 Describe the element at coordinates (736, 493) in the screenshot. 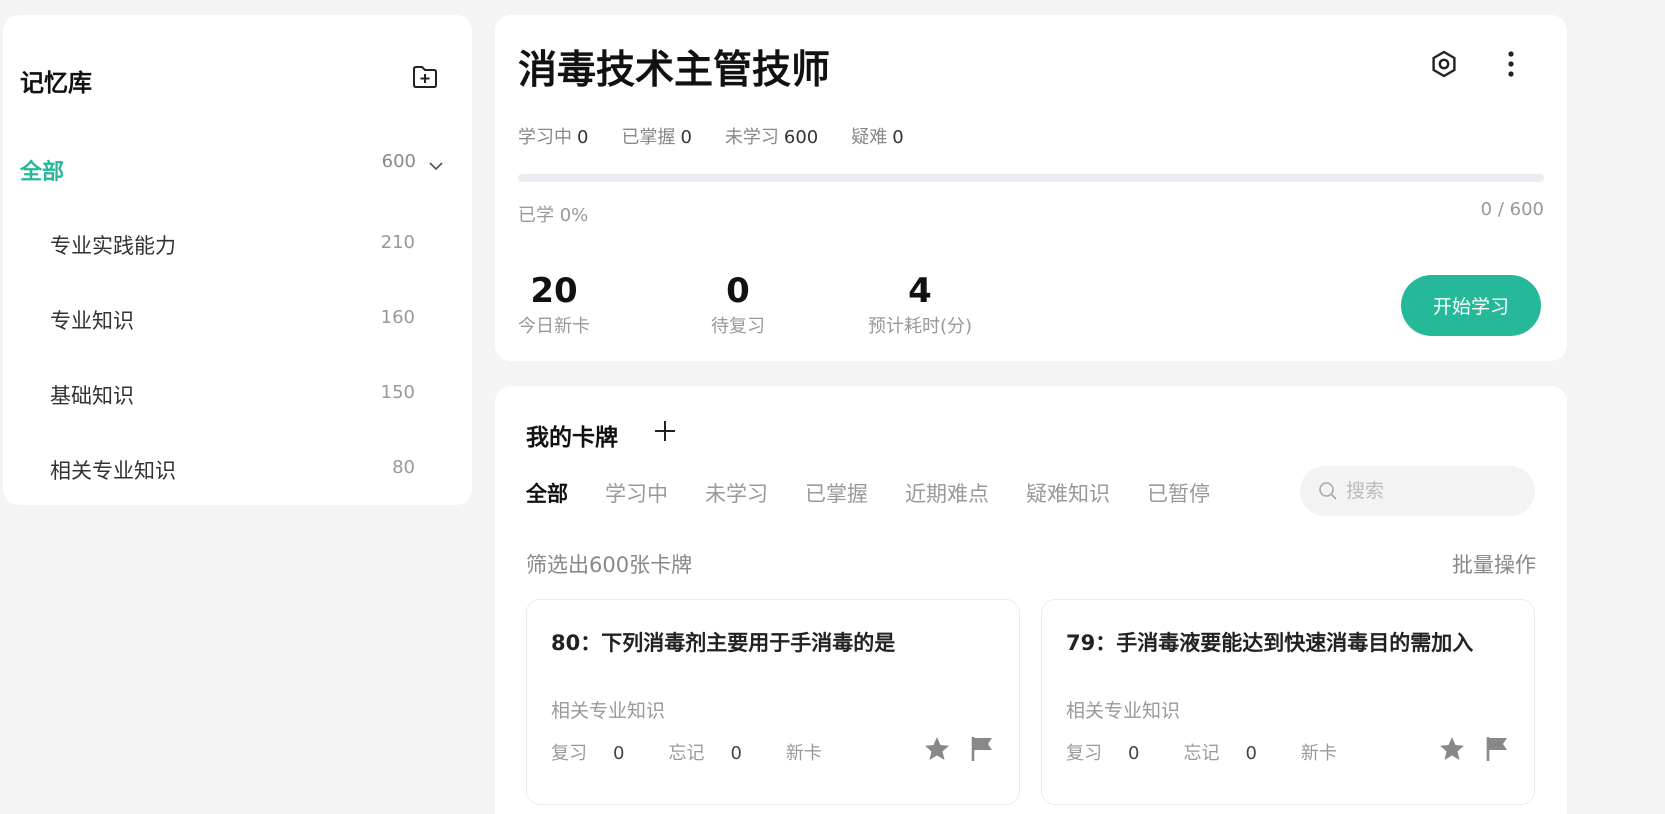

I see `tab-unlearned: 未学习` at that location.